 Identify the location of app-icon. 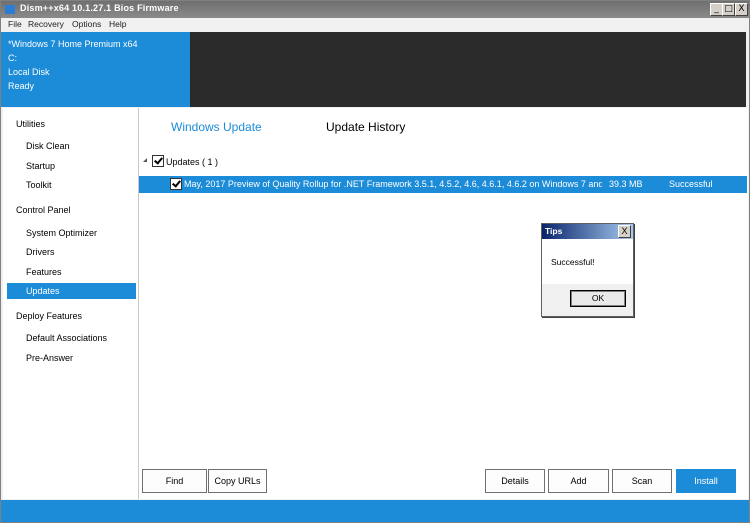
(10, 9).